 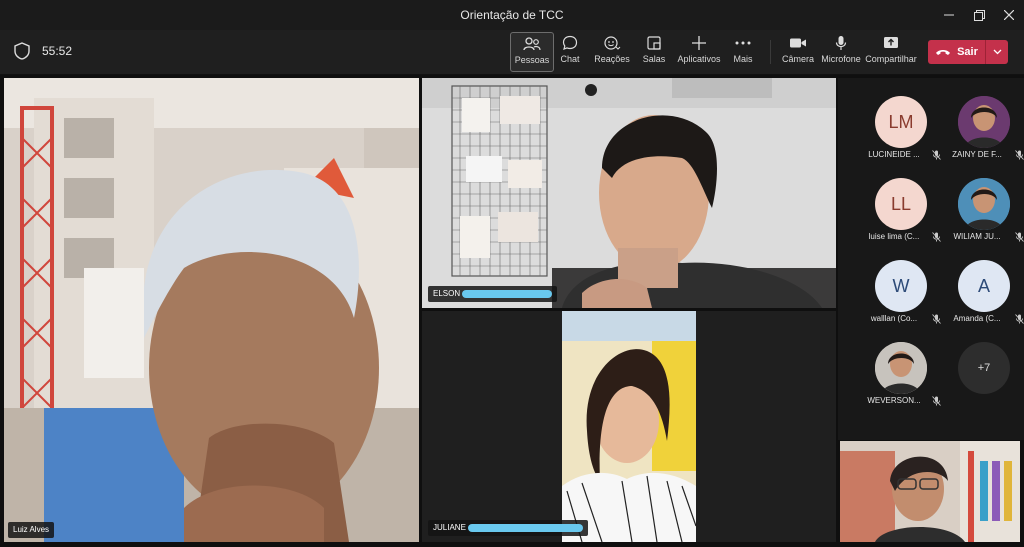 I want to click on add-icon, so click(x=699, y=43).